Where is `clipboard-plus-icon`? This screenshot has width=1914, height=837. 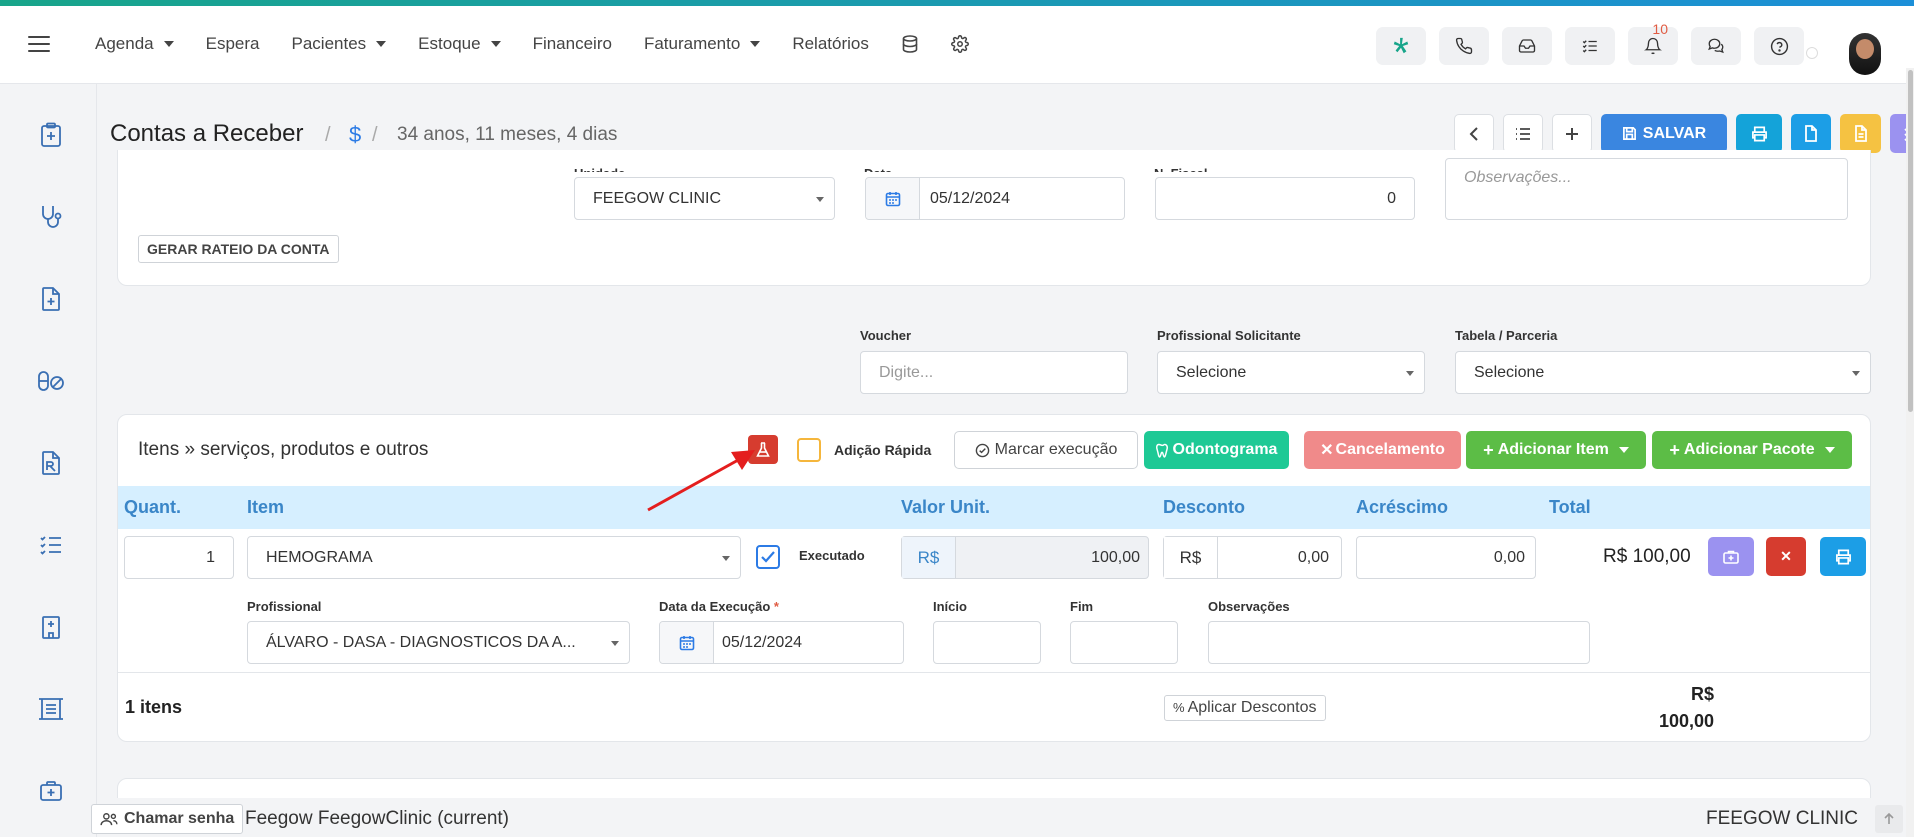 clipboard-plus-icon is located at coordinates (51, 135).